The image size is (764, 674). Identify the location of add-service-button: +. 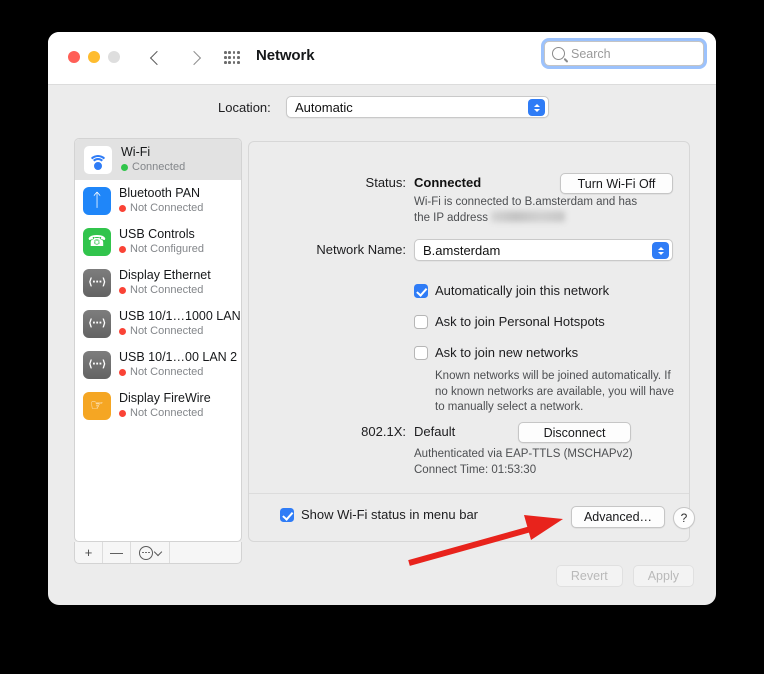
(89, 552).